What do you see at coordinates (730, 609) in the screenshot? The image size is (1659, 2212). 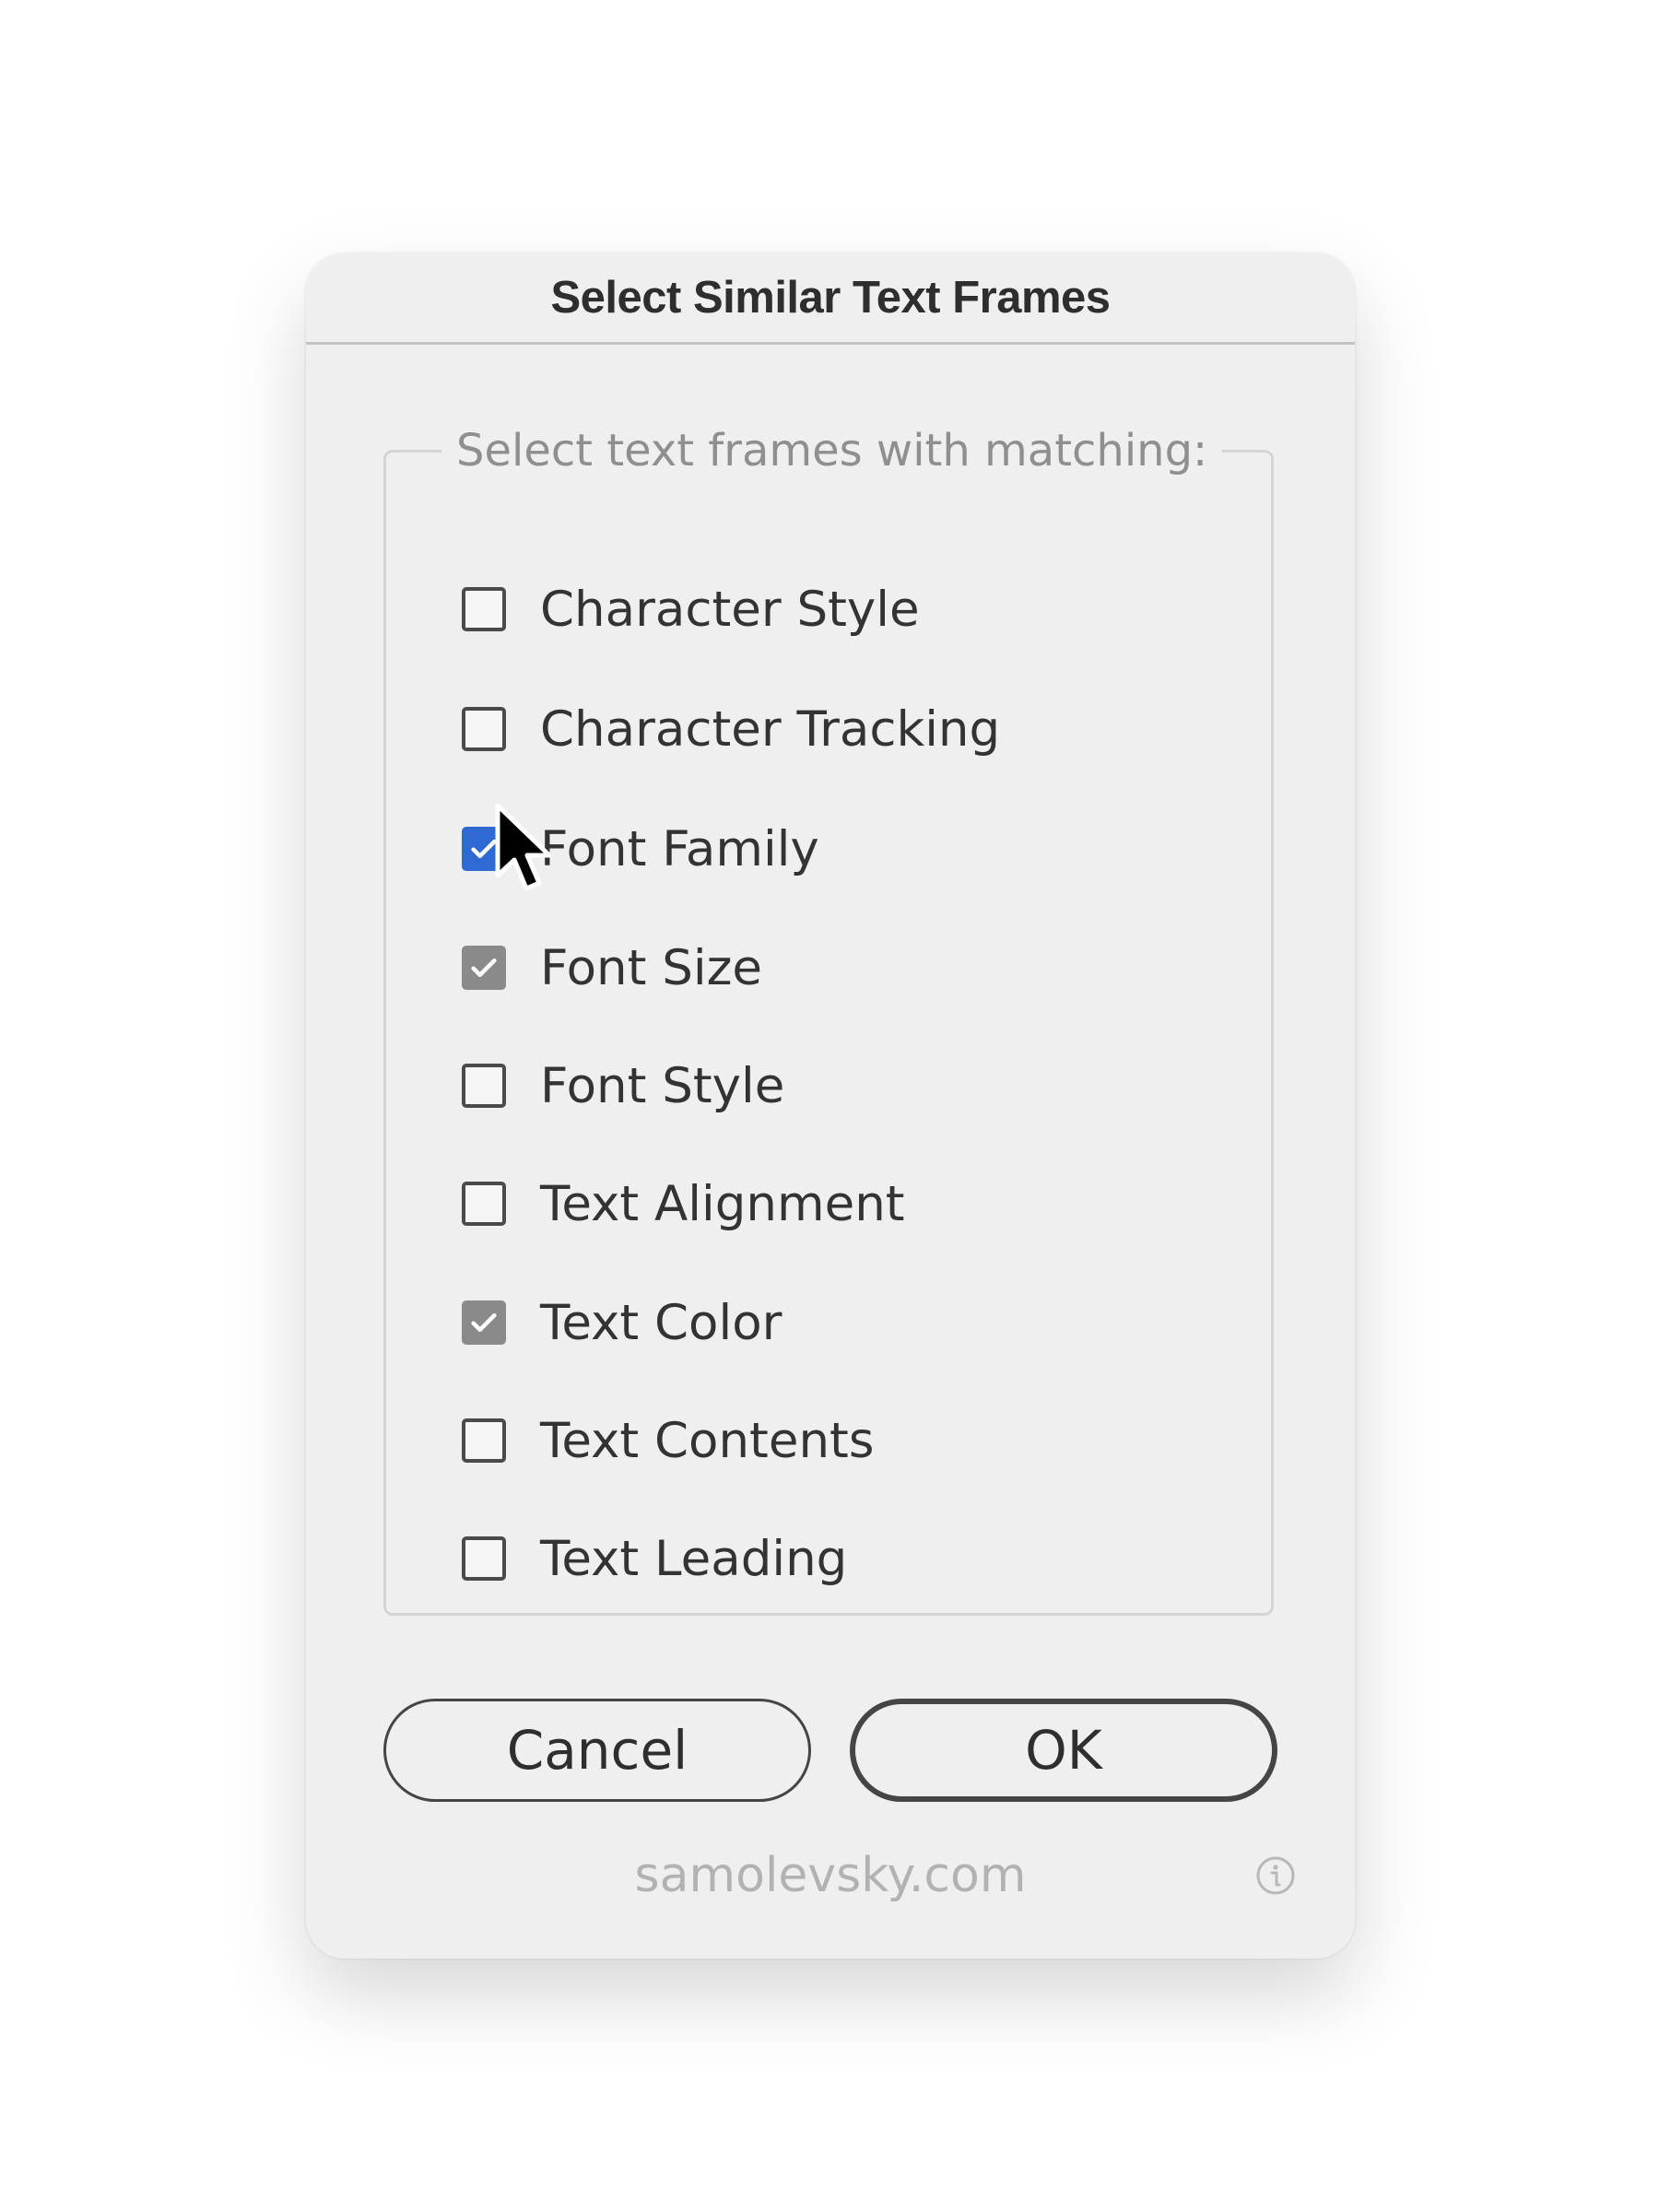 I see `option-label: Character Style` at bounding box center [730, 609].